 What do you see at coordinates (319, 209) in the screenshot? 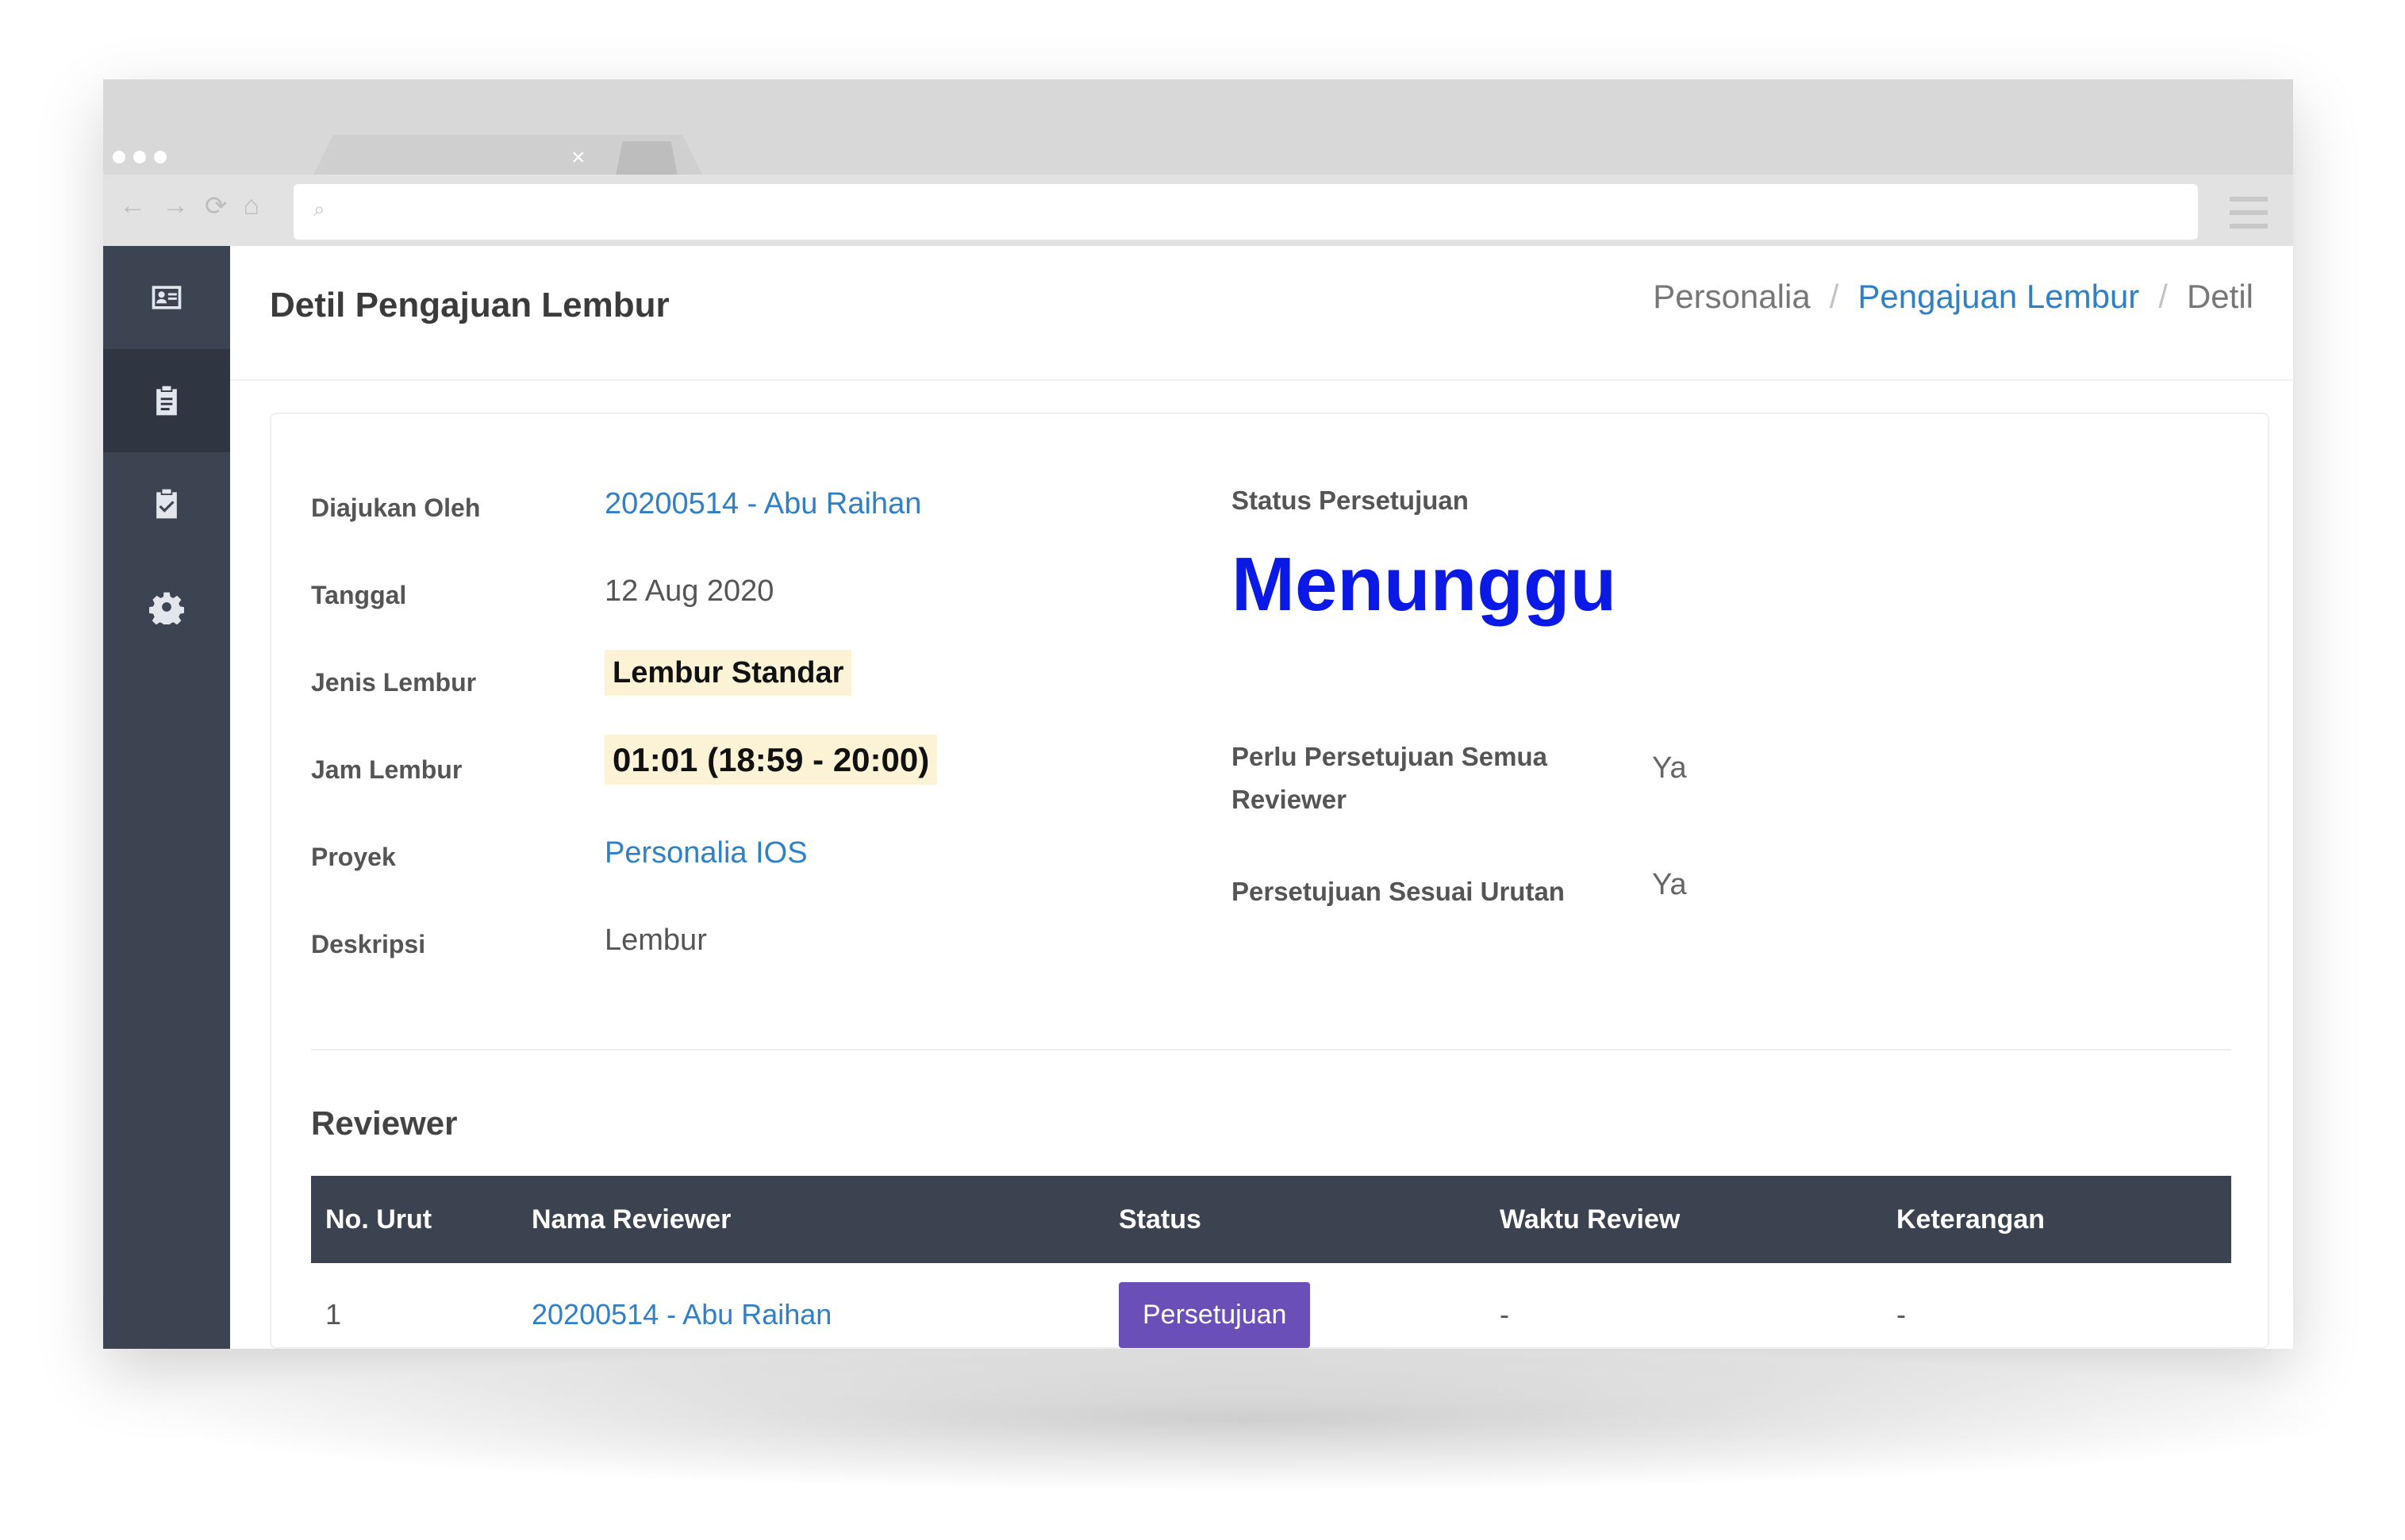
I see `search-icon: ⌕` at bounding box center [319, 209].